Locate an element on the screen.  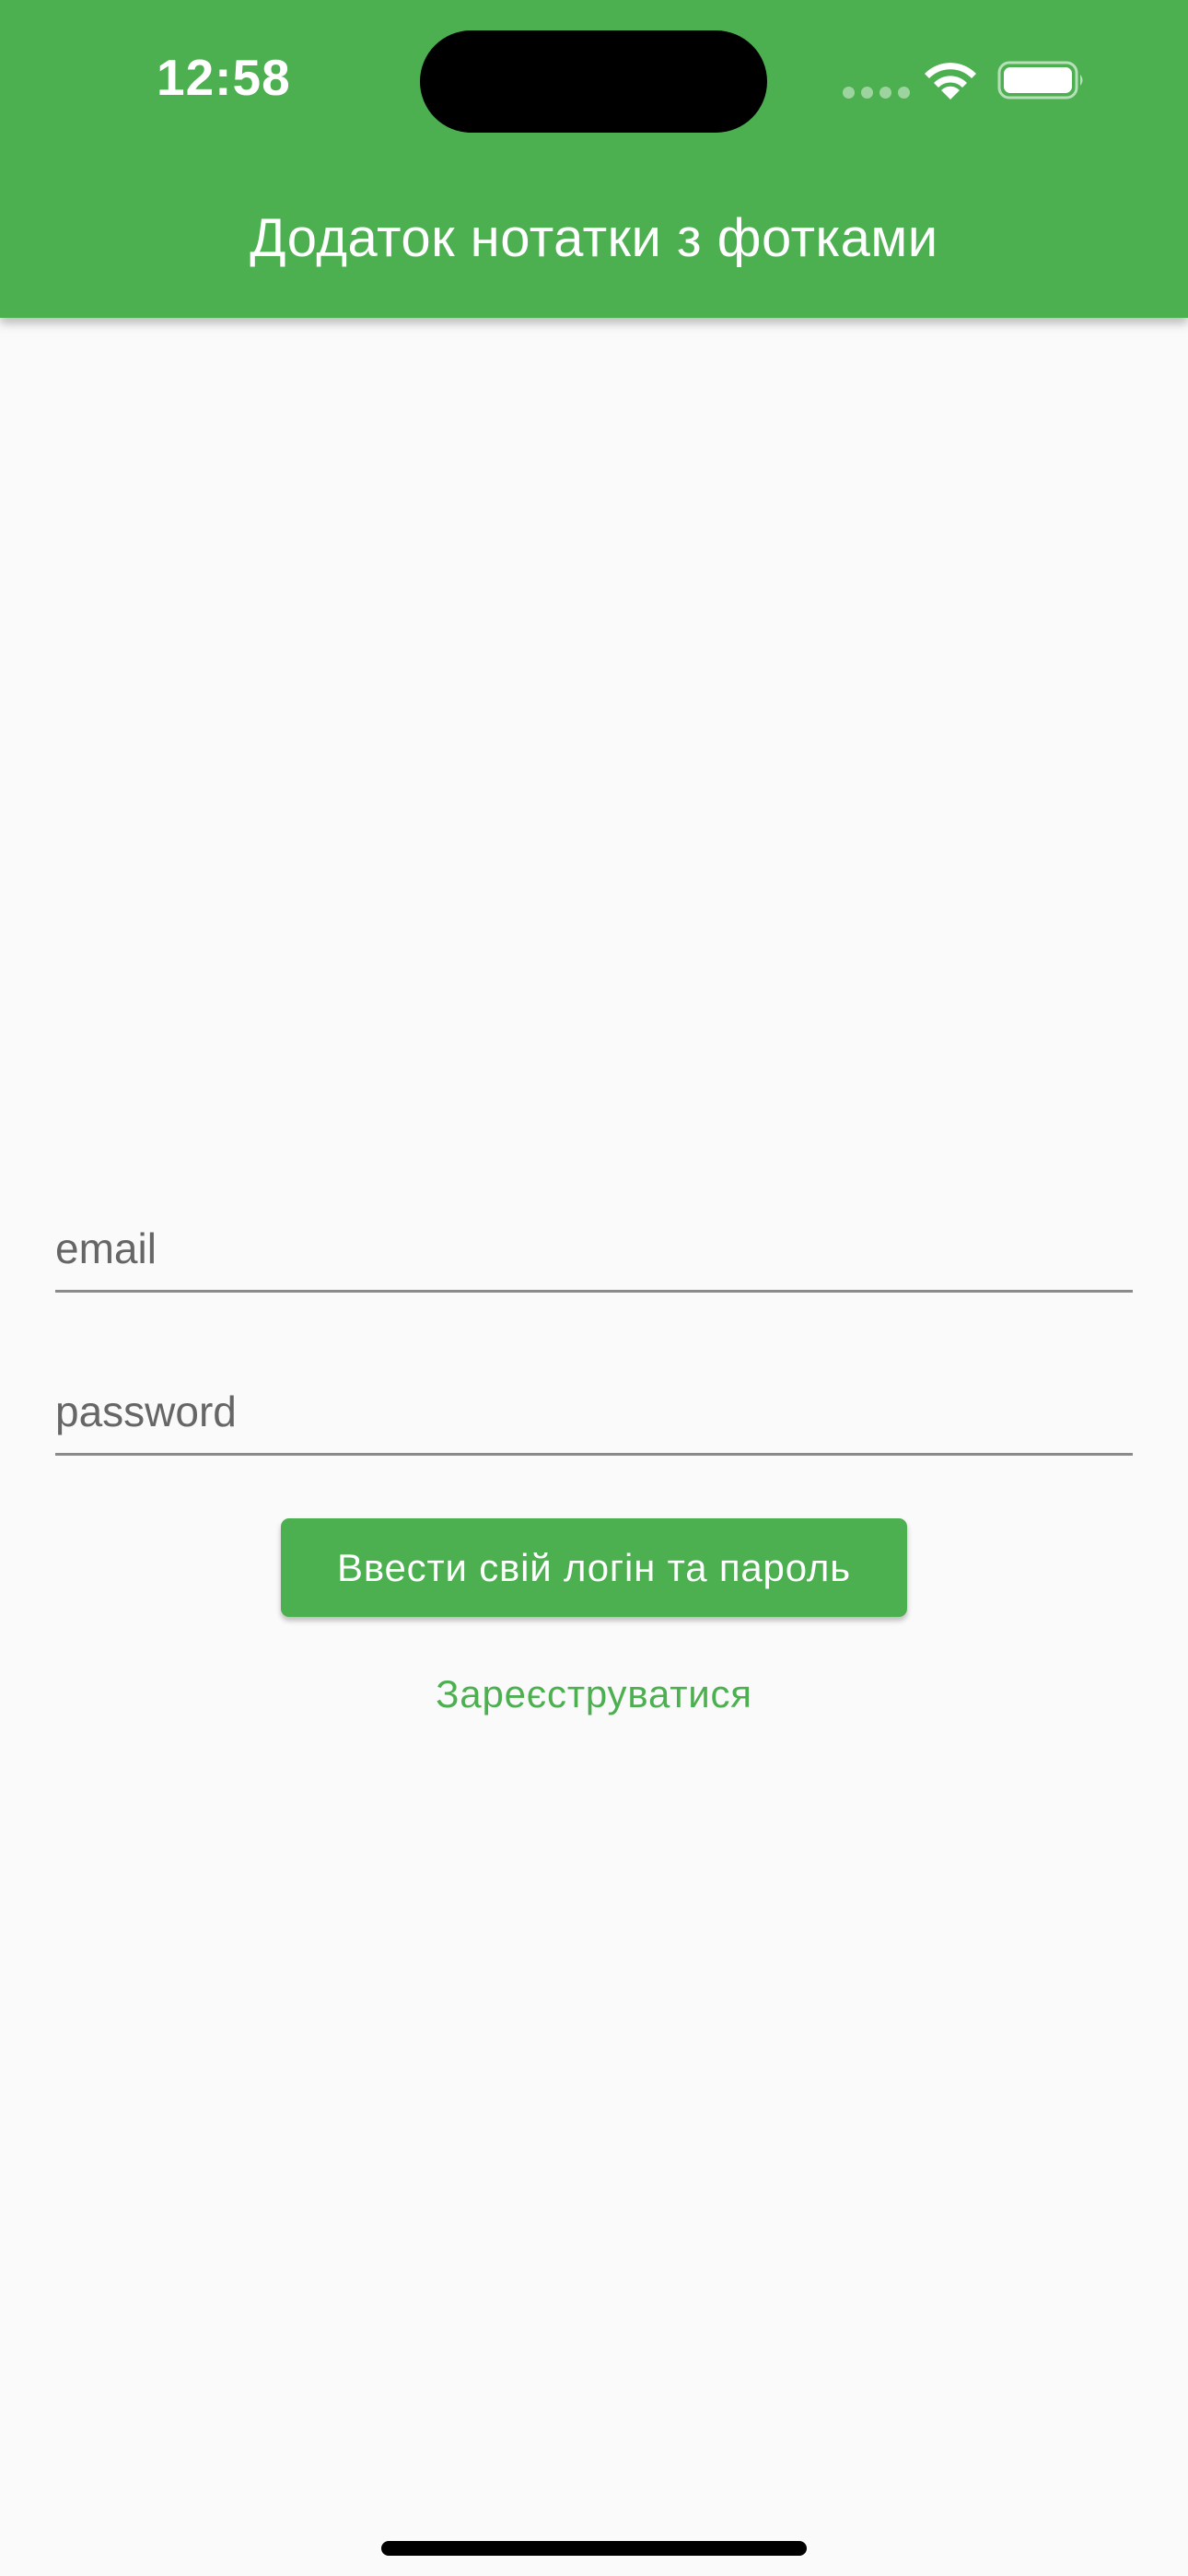
cellular-signal-icon is located at coordinates (876, 93).